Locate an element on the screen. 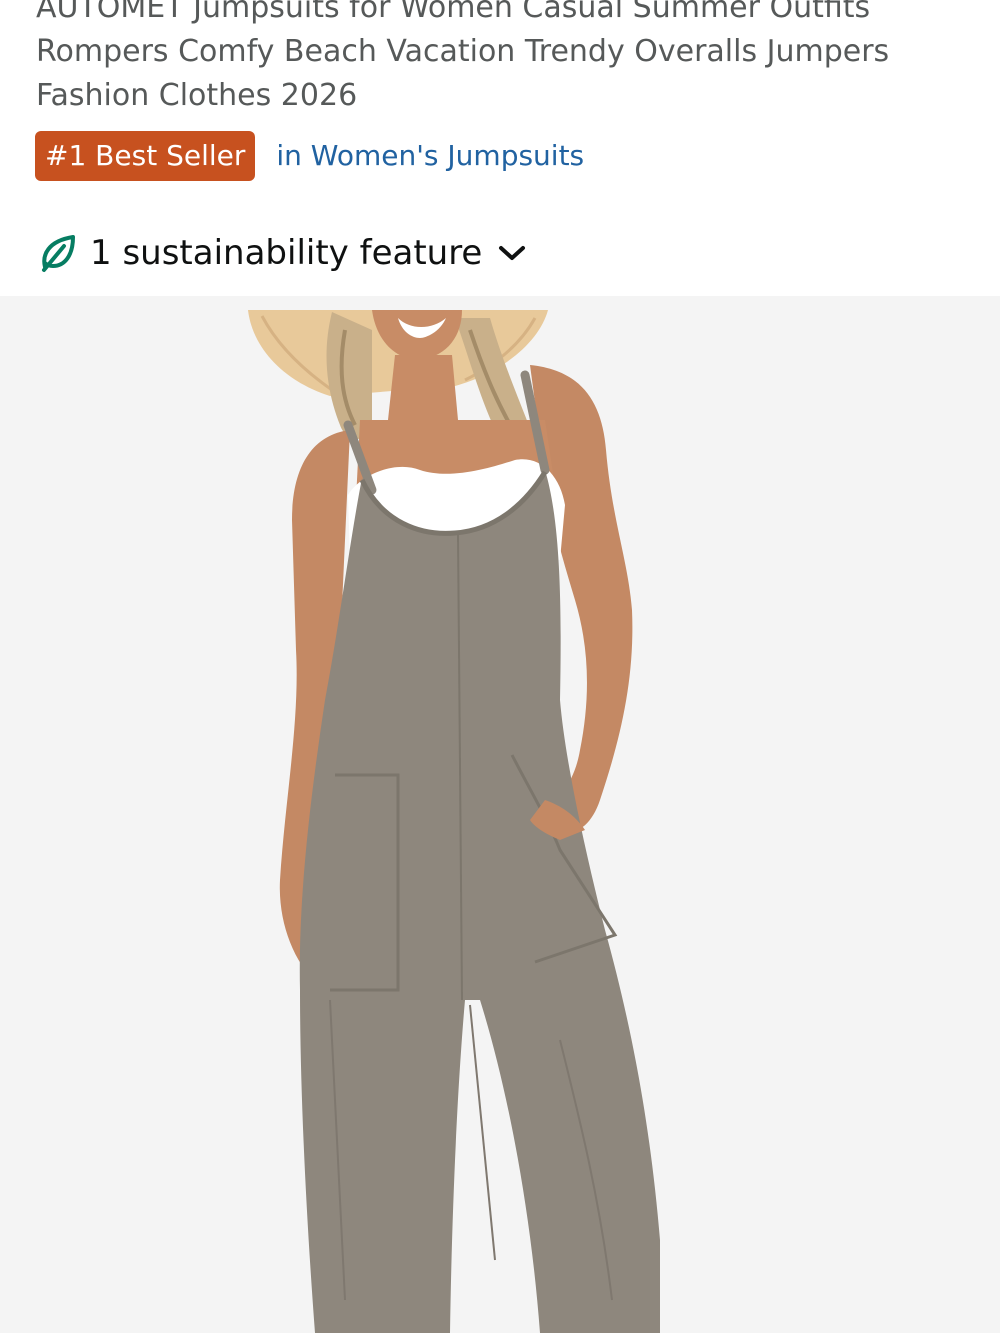 The width and height of the screenshot is (1000, 1333). category-link: in Women's Jumpsuits is located at coordinates (430, 156).